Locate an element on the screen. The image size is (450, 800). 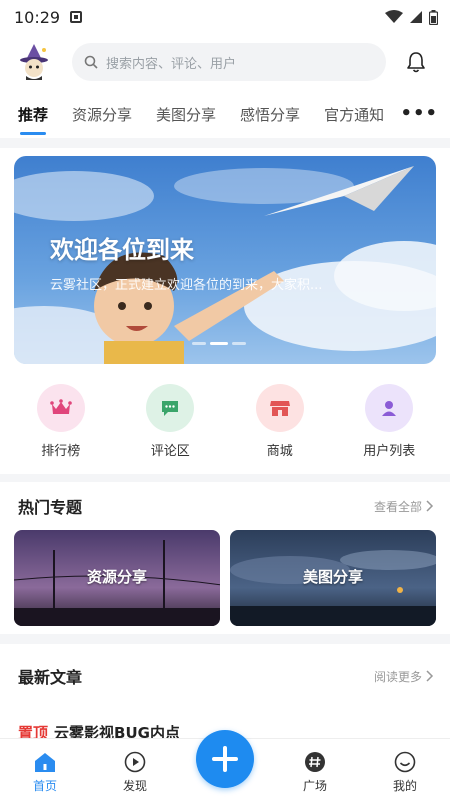
quick-item-ranking: 排行榜 is located at coordinates (61, 429).